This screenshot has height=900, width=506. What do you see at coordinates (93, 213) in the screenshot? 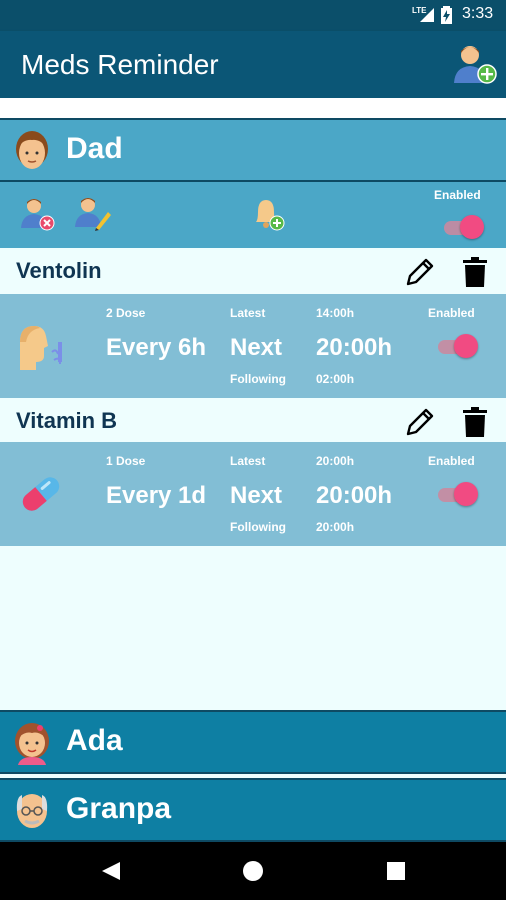
I see `edit-person-icon` at bounding box center [93, 213].